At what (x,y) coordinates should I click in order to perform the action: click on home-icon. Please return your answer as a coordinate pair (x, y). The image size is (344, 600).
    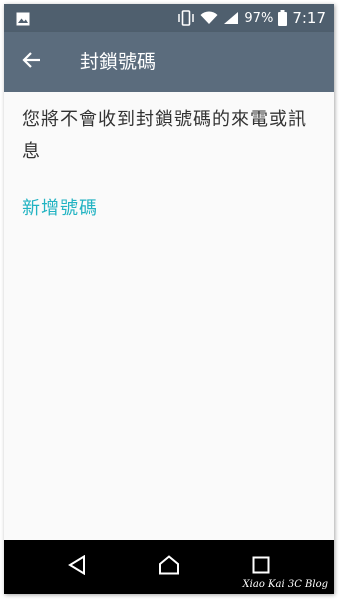
    Looking at the image, I should click on (169, 567).